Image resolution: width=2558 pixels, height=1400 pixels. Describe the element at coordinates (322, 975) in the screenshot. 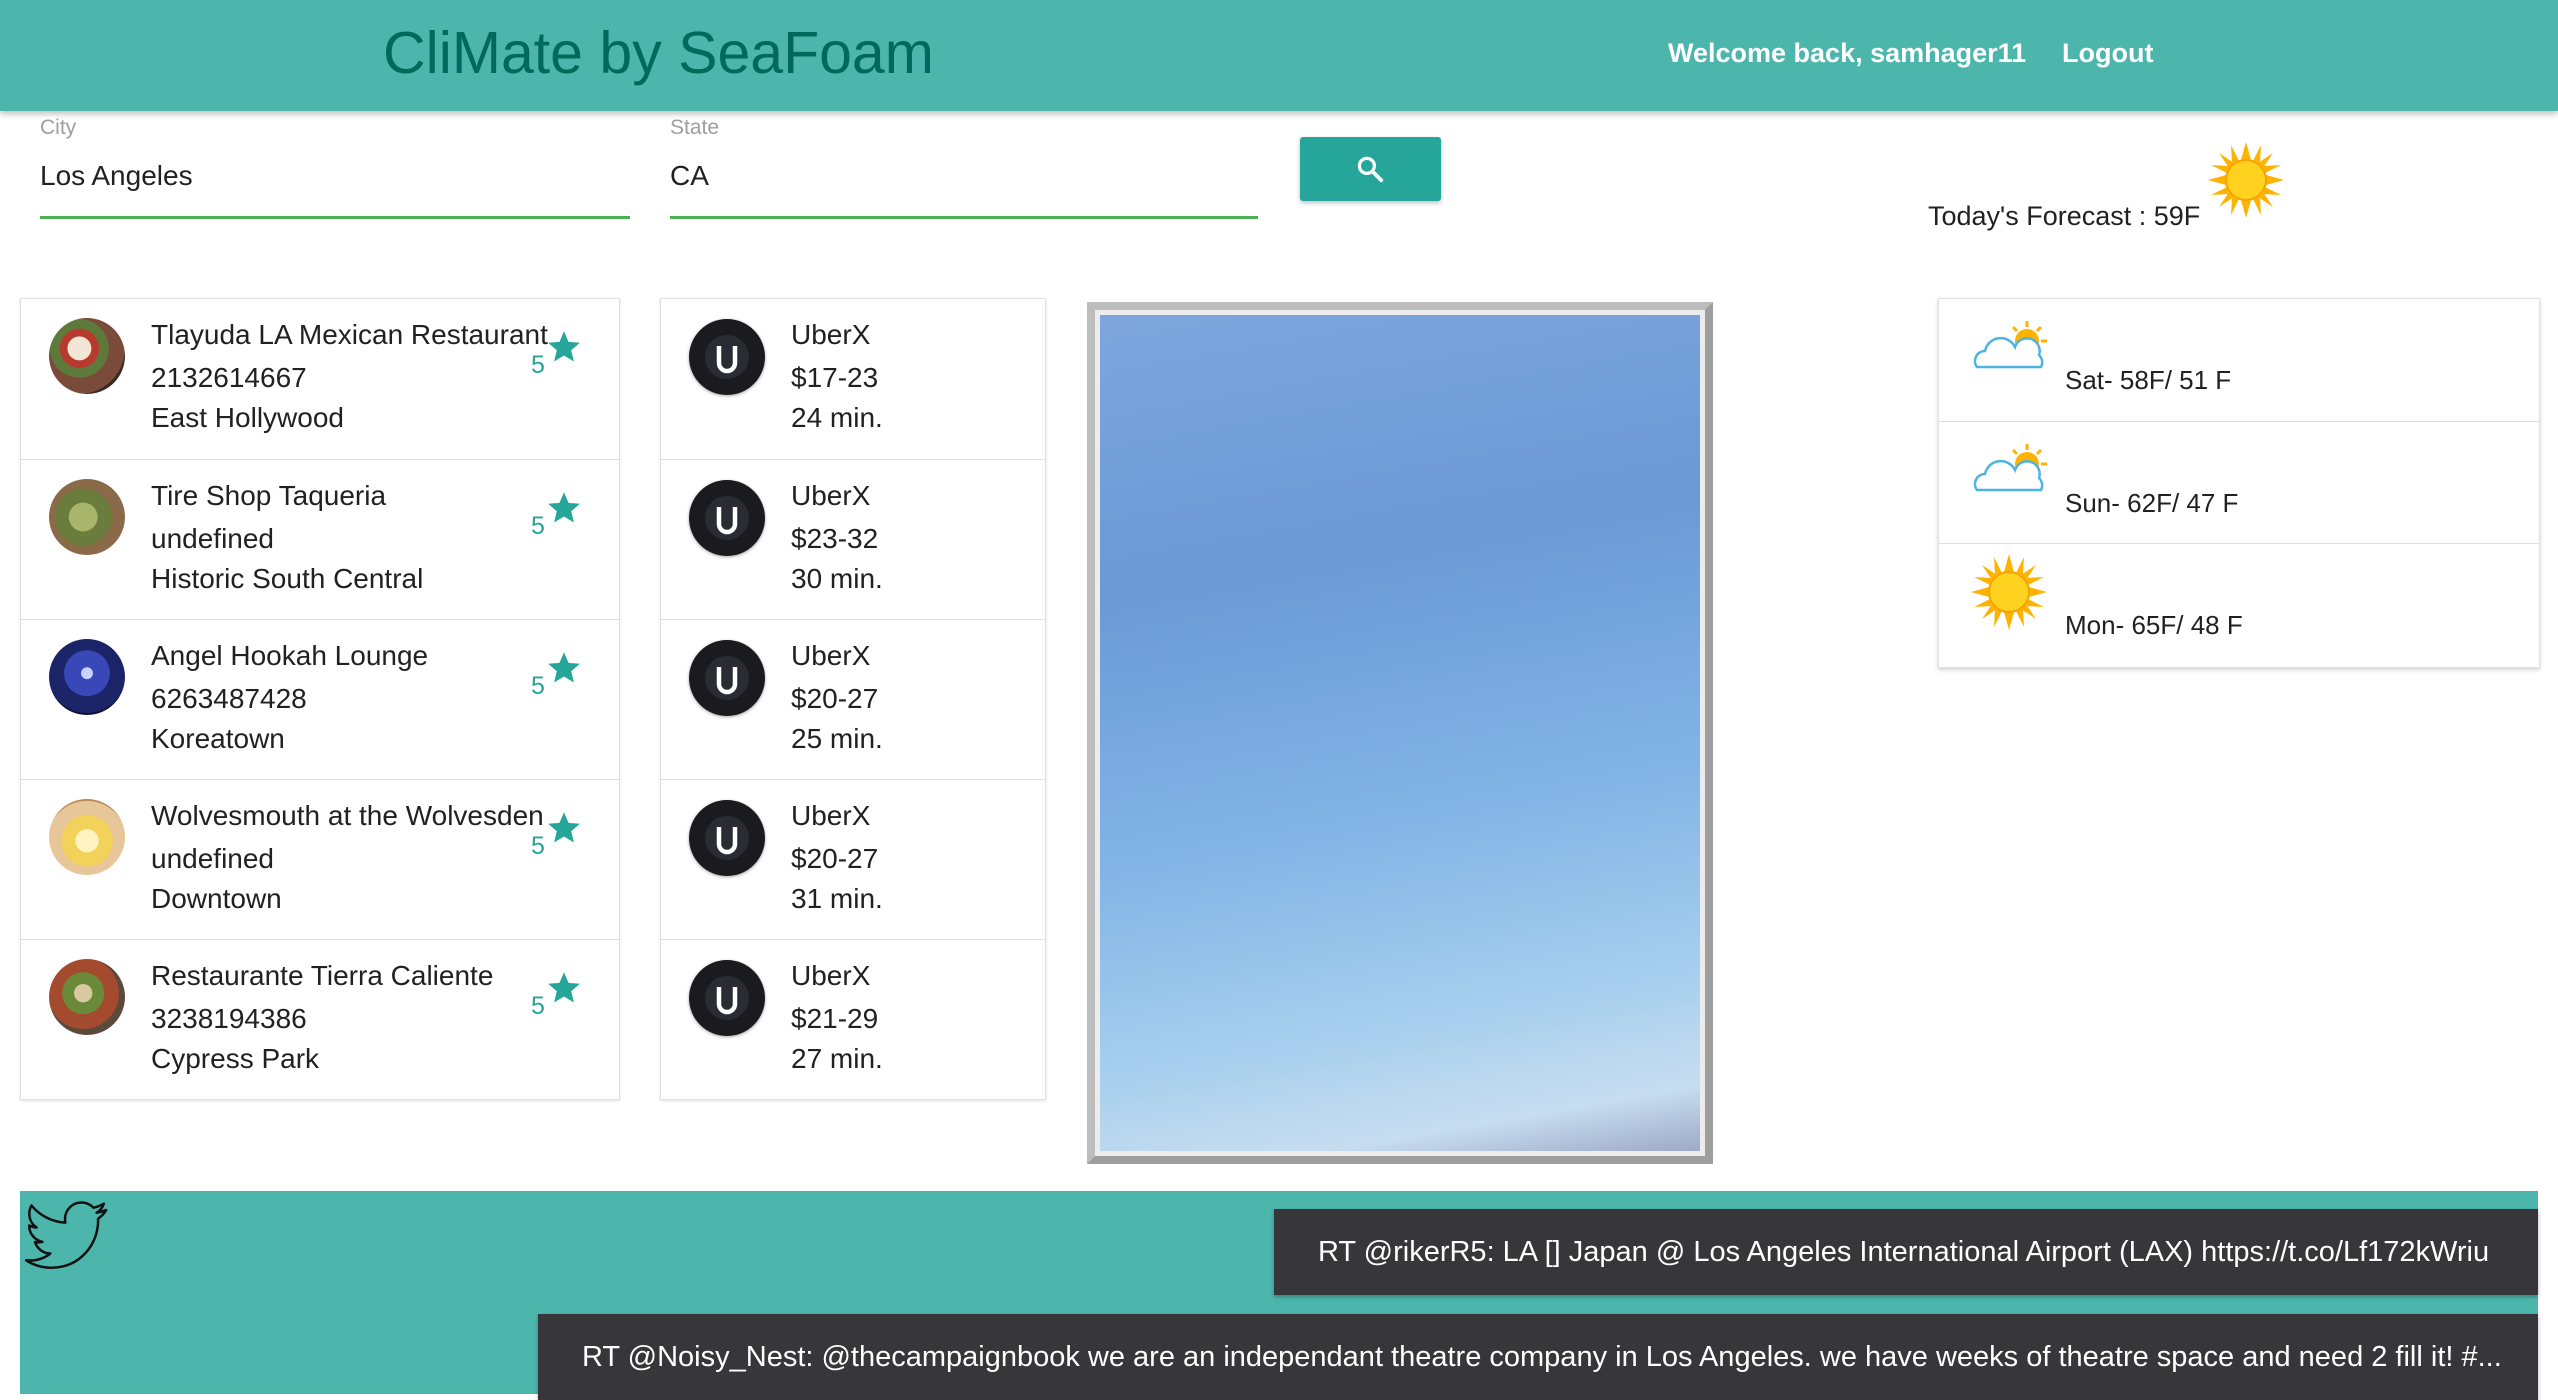

I see `restaurant-name: Restaurante Tierra Caliente` at that location.